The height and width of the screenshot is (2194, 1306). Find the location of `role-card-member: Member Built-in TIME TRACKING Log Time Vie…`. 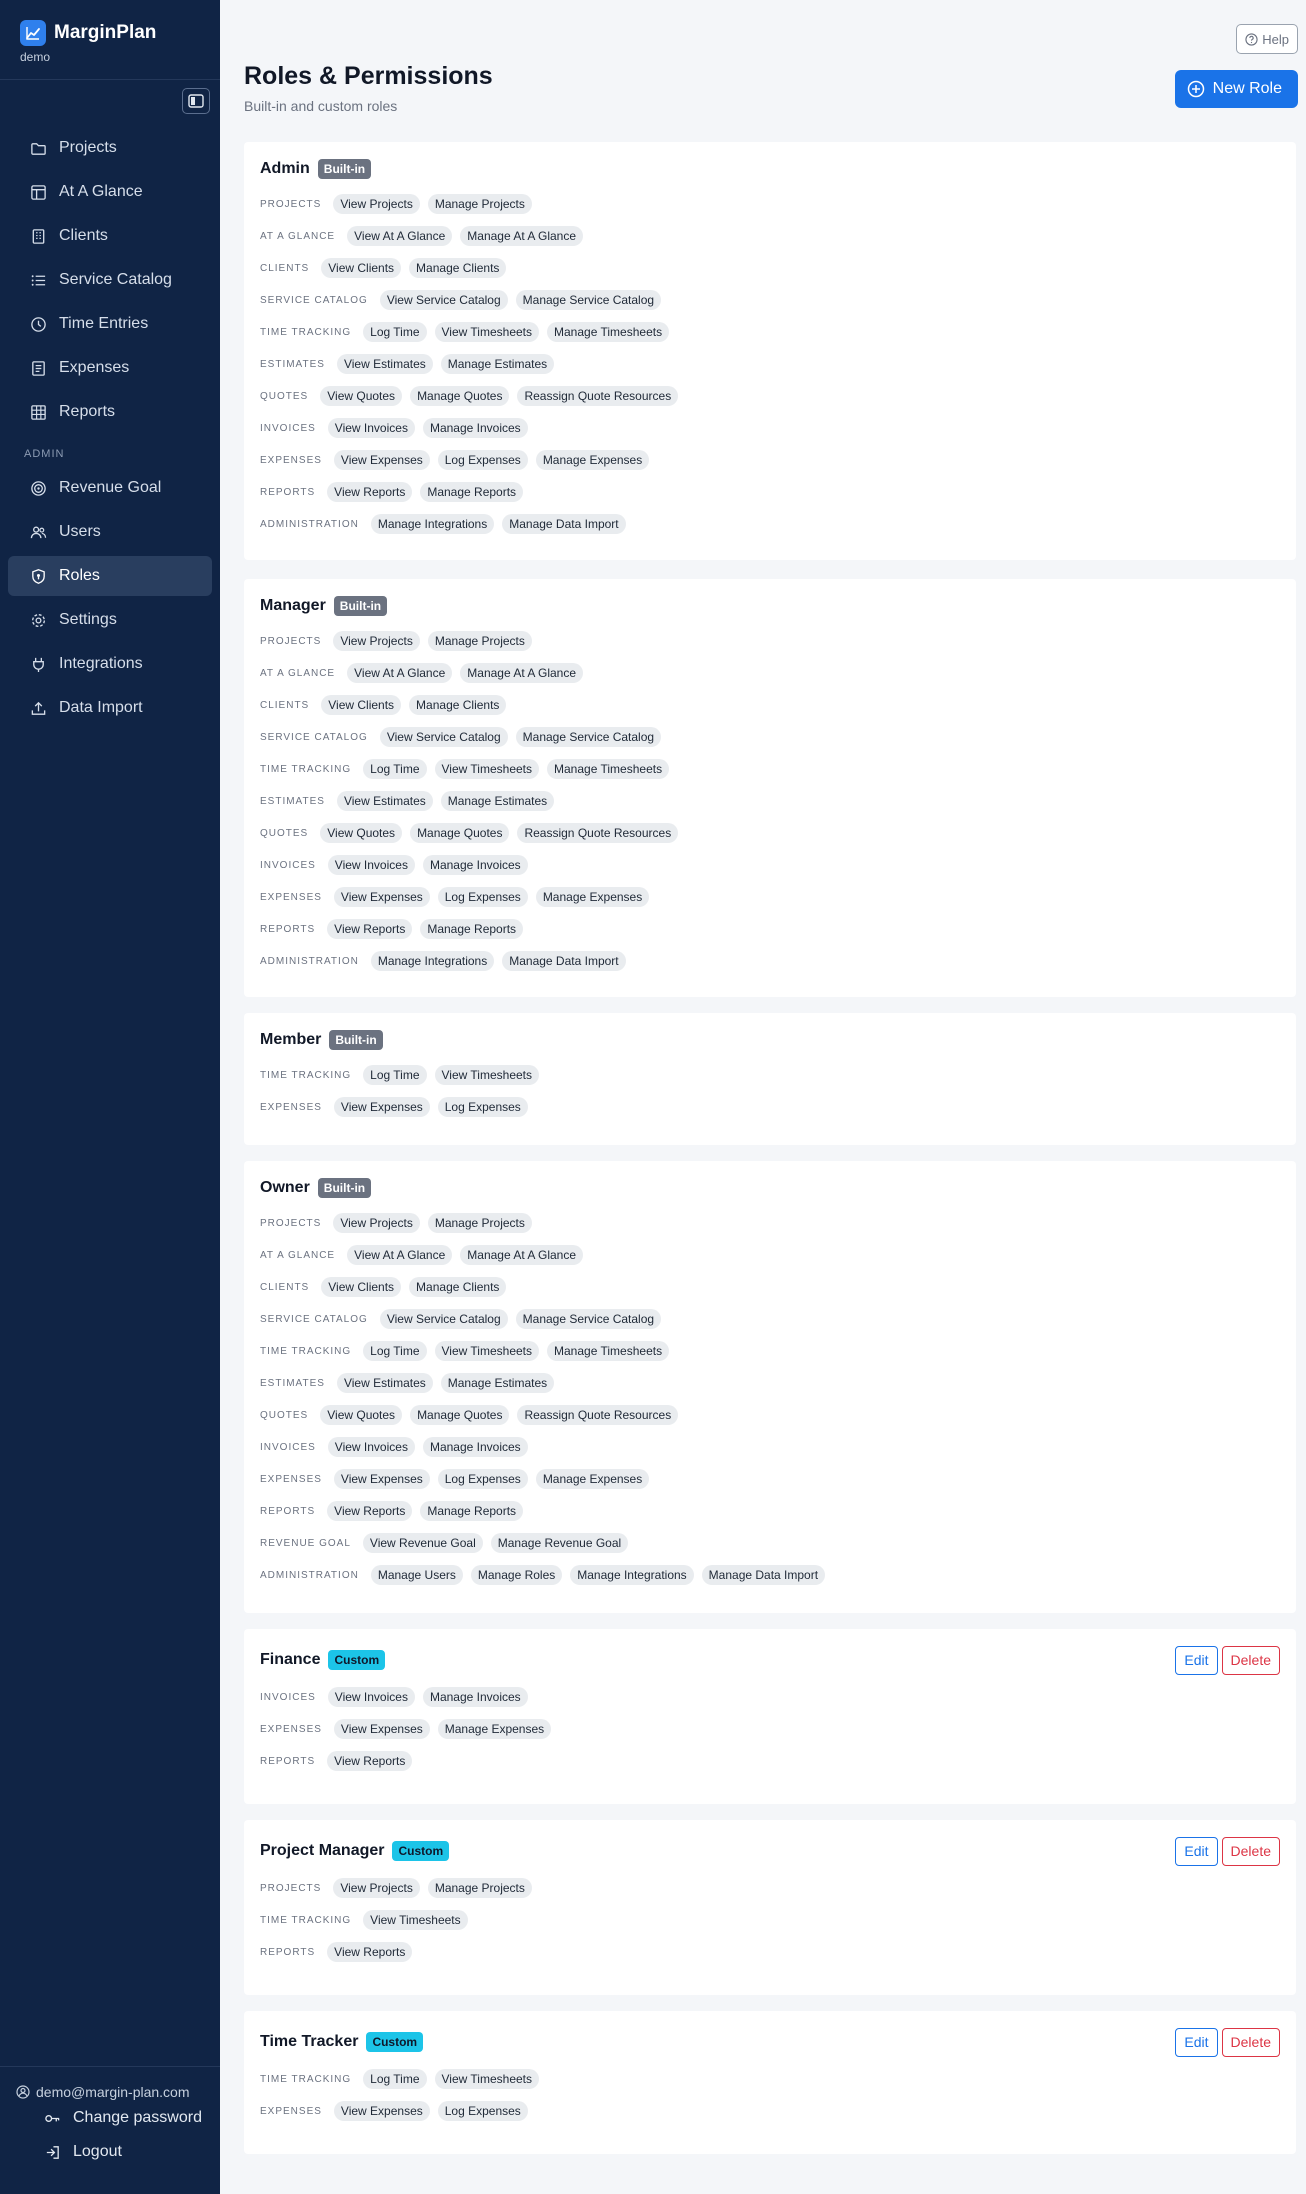

role-card-member: Member Built-in TIME TRACKING Log Time Vie… is located at coordinates (770, 1079).